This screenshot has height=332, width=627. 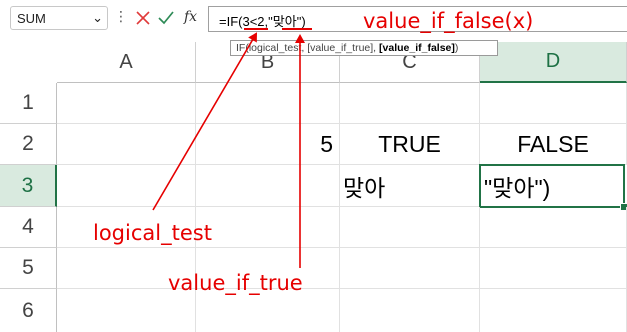 What do you see at coordinates (448, 21) in the screenshot?
I see `value-if-false-annotation: value_if_false(x)` at bounding box center [448, 21].